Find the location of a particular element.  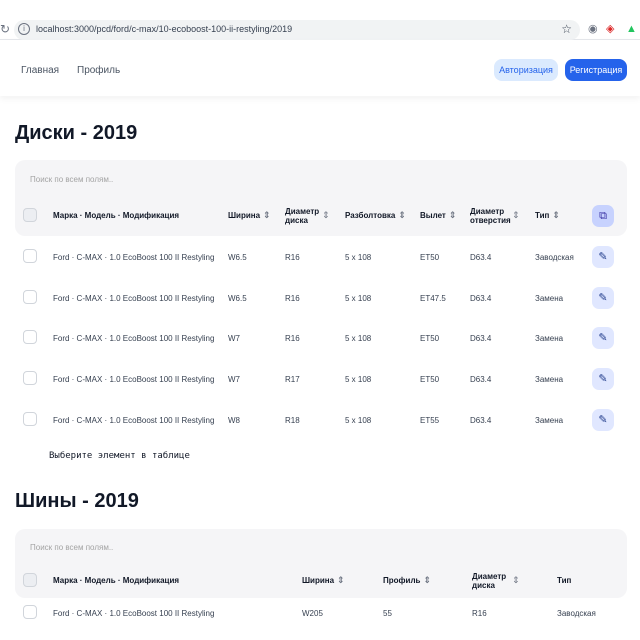

wheels-col-offset: Вылет ⇕ is located at coordinates (438, 215).